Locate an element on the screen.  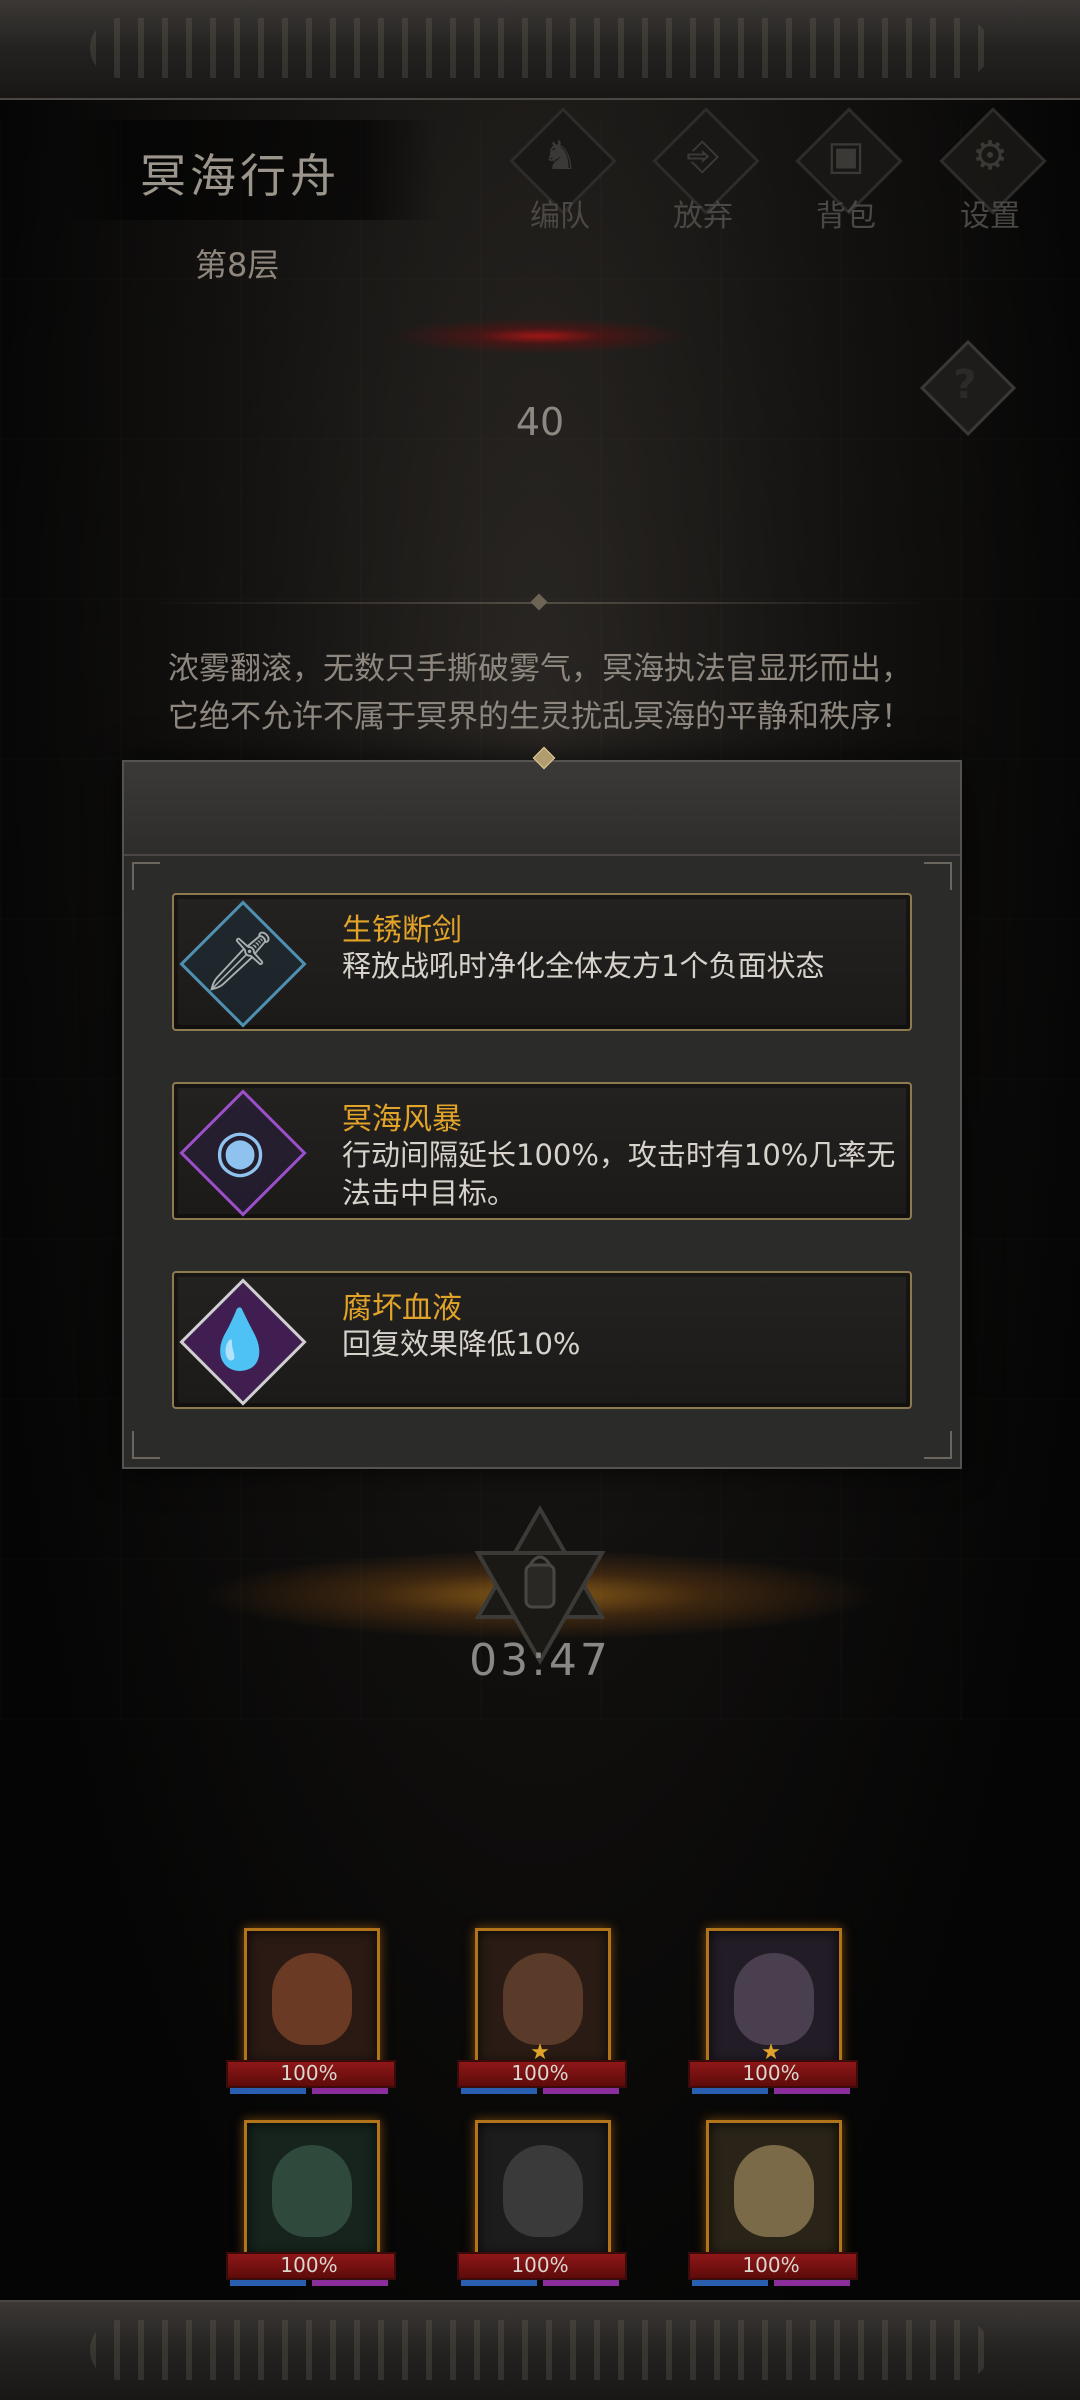
effect-card: 💧 腐坏血液 回复效果降低10% is located at coordinates (542, 1340).